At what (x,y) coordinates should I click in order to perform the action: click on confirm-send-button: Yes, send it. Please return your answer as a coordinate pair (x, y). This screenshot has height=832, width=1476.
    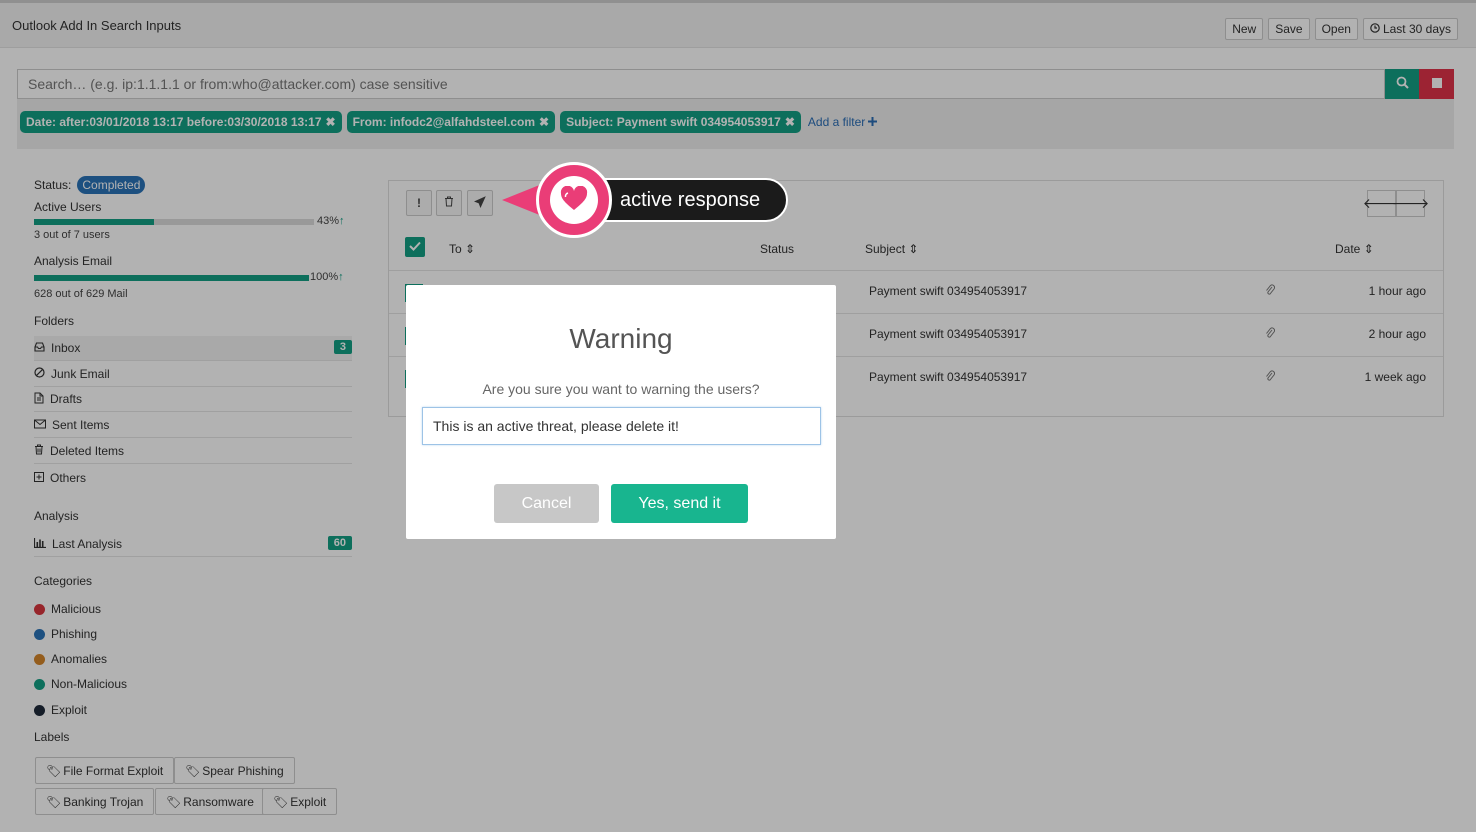
    Looking at the image, I should click on (679, 503).